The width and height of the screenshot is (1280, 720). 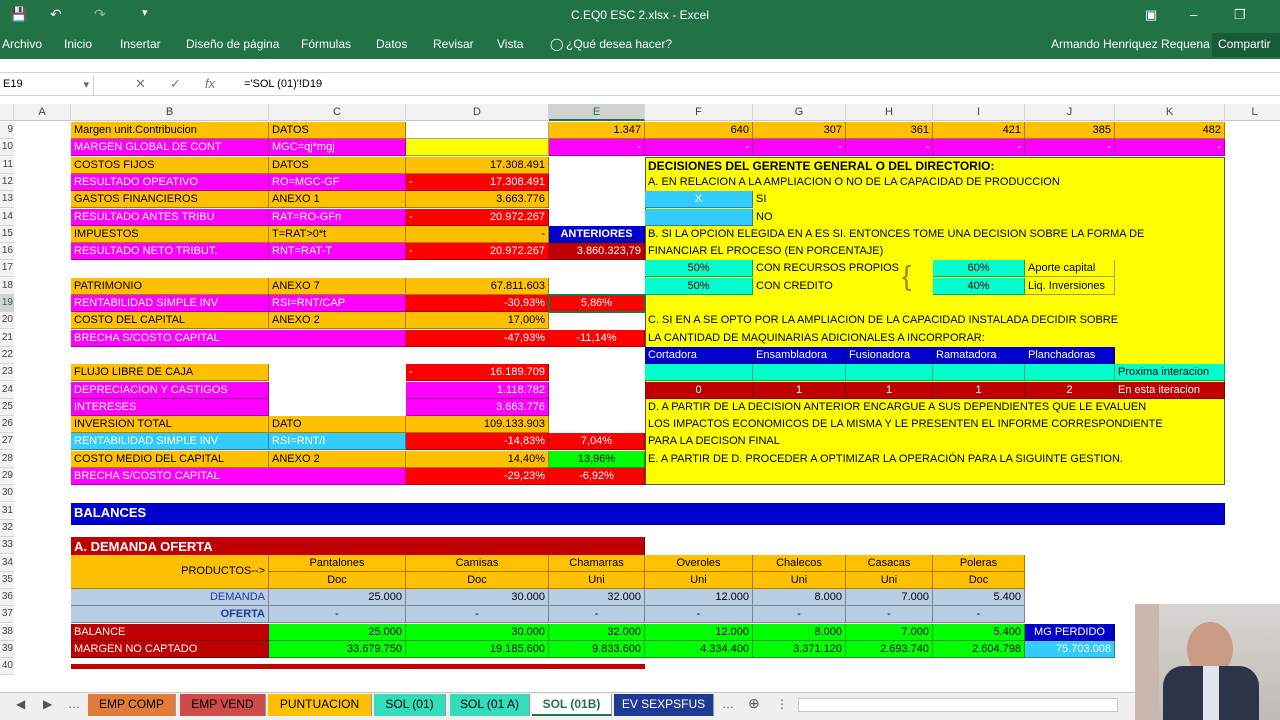 I want to click on share-button: Compartir, so click(x=1246, y=45).